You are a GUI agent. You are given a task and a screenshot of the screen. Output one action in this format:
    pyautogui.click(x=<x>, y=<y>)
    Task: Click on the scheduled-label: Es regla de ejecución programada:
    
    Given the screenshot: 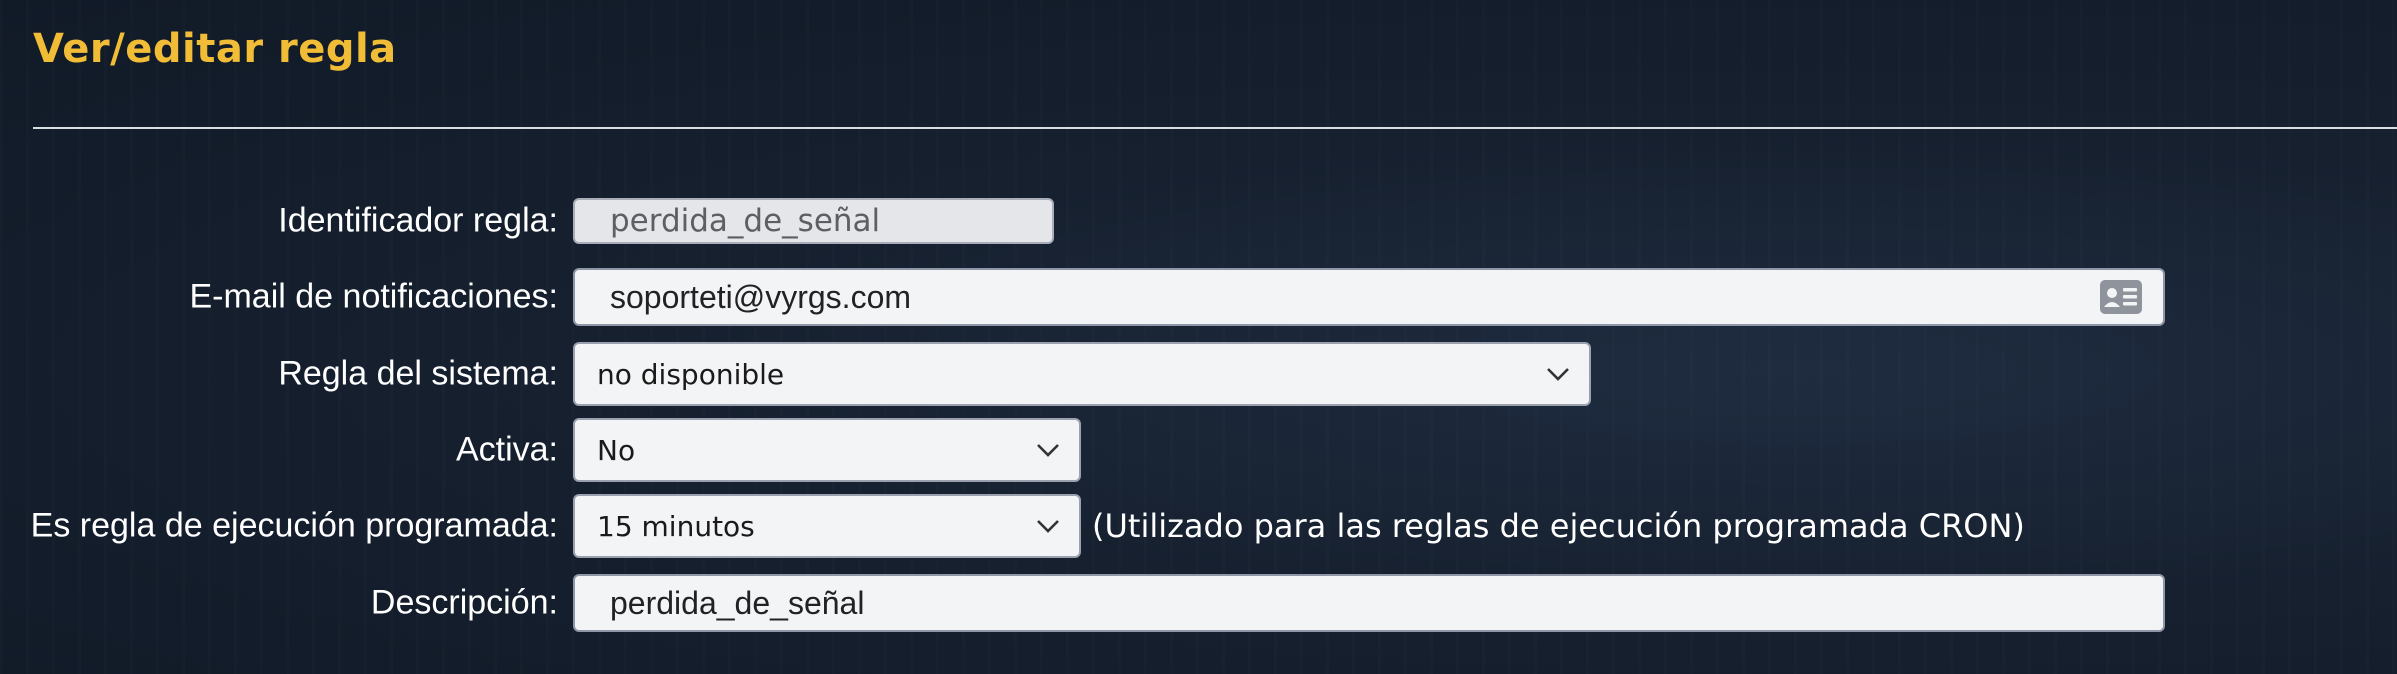 What is the action you would take?
    pyautogui.click(x=294, y=525)
    